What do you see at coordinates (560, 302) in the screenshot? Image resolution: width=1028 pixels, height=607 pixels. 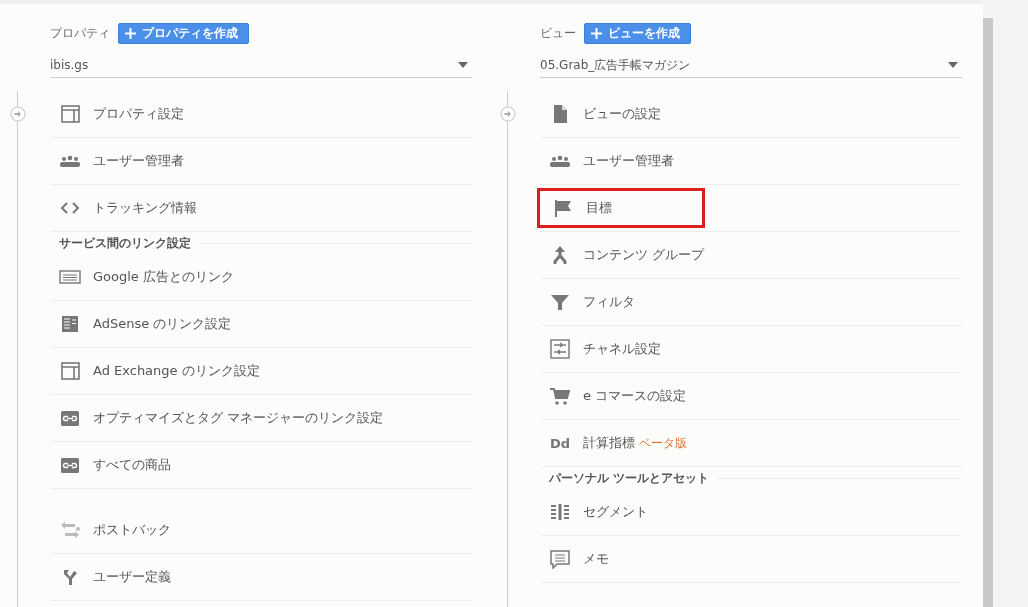 I see `filter-icon` at bounding box center [560, 302].